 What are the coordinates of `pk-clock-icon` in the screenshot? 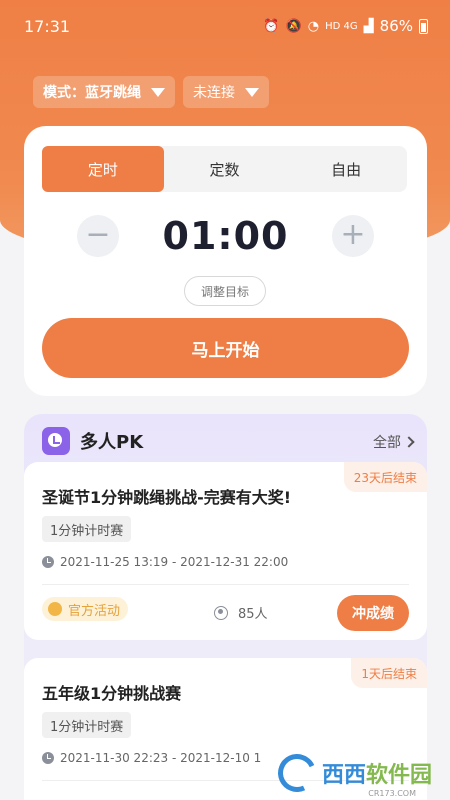 It's located at (56, 441).